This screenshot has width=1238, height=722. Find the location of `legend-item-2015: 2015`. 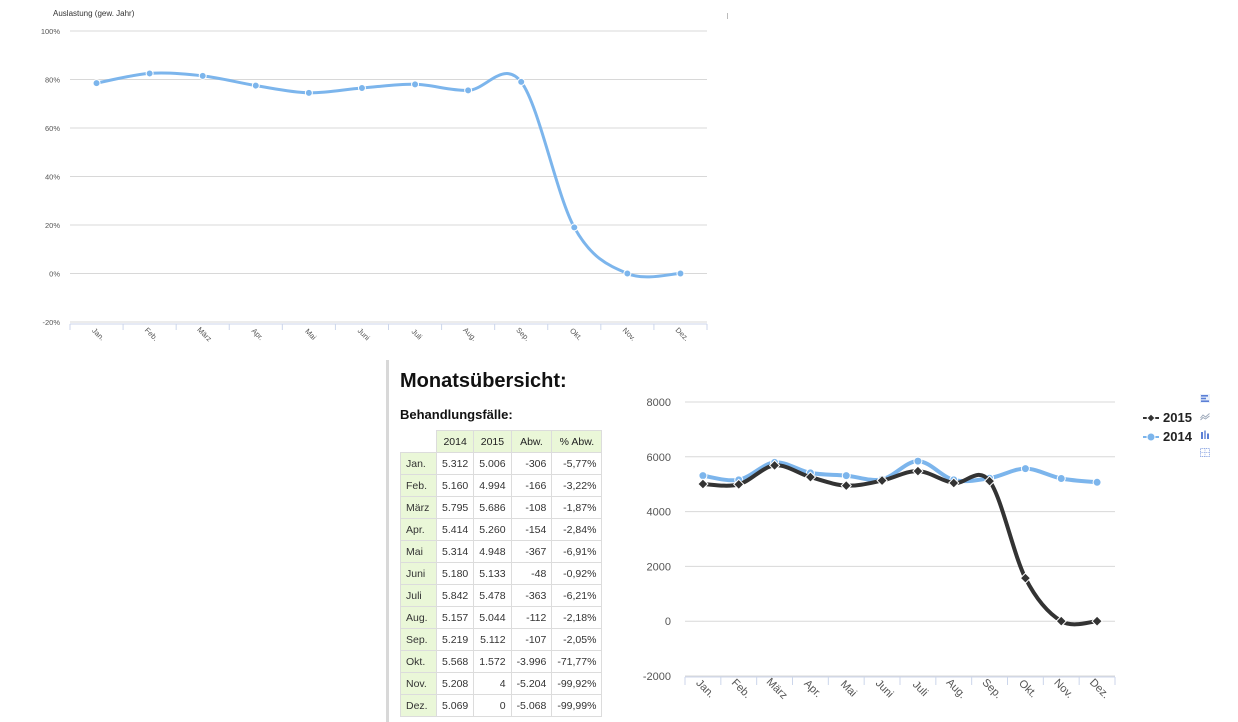

legend-item-2015: 2015 is located at coordinates (1167, 417).